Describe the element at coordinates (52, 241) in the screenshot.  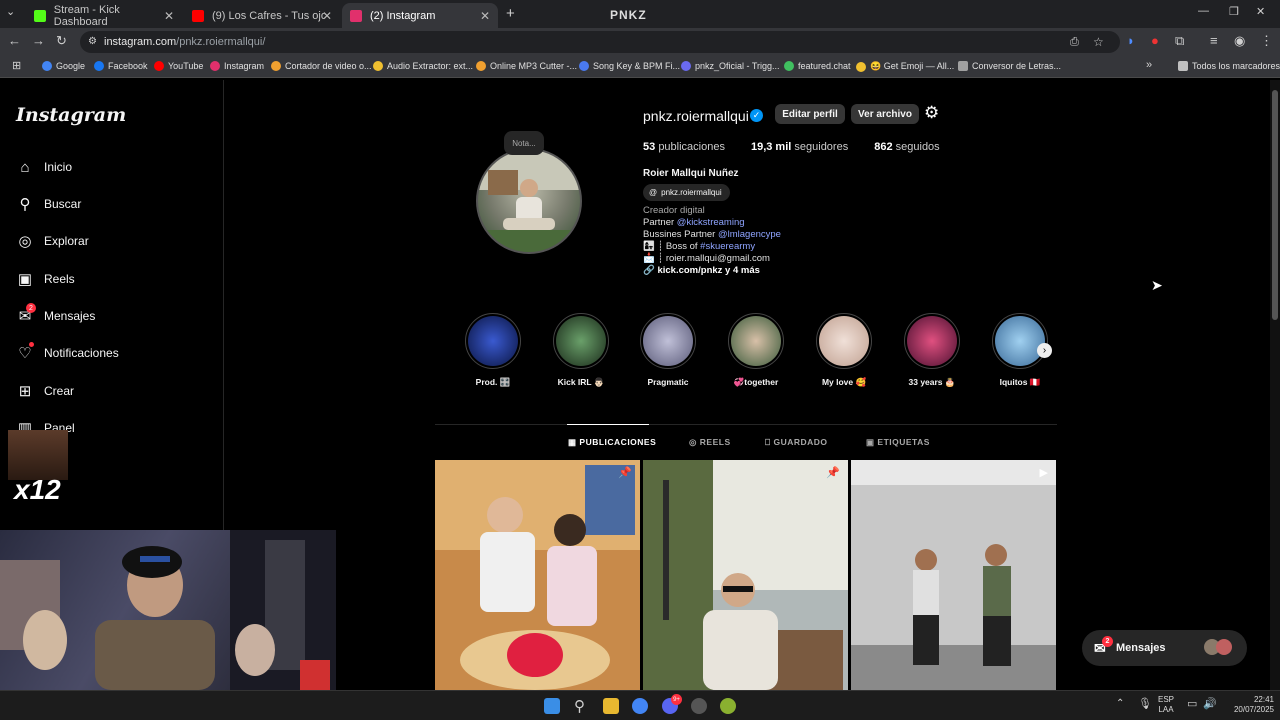
I see `sidebar-item-explorar: ◎ Explorar` at that location.